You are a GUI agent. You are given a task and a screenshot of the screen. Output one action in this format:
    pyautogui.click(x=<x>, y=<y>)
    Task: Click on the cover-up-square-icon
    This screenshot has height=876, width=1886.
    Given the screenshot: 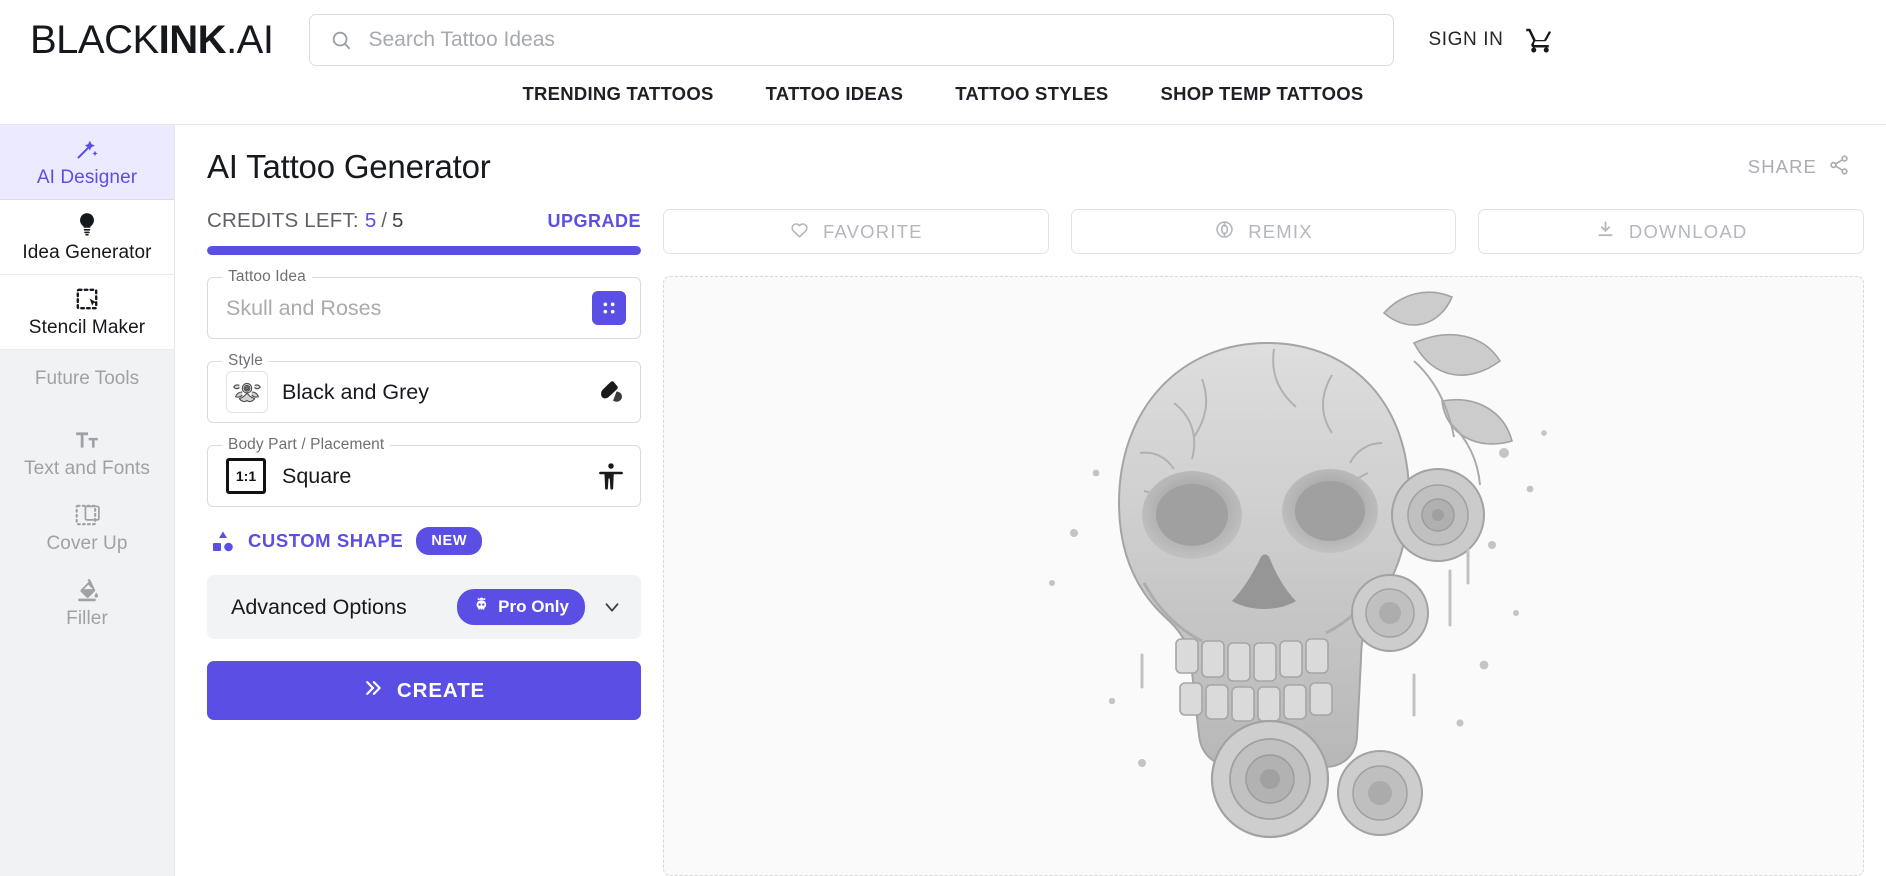 What is the action you would take?
    pyautogui.click(x=87, y=515)
    